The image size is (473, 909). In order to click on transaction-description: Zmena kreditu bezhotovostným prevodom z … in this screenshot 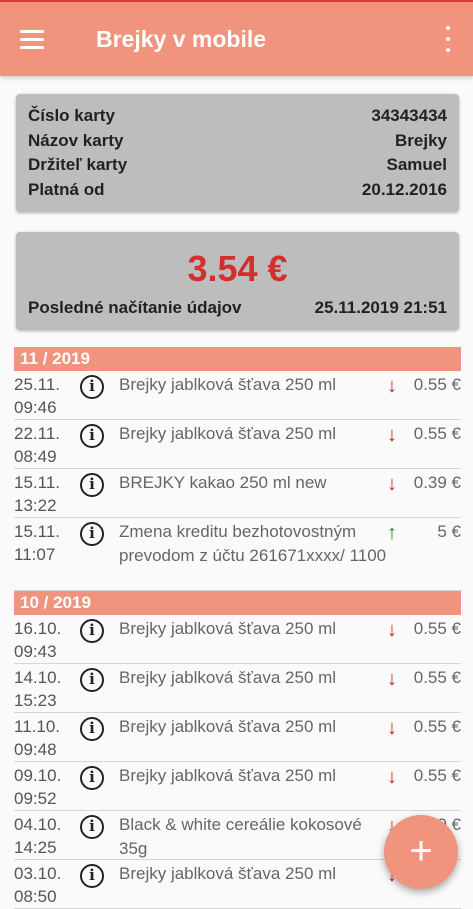, I will do `click(253, 543)`.